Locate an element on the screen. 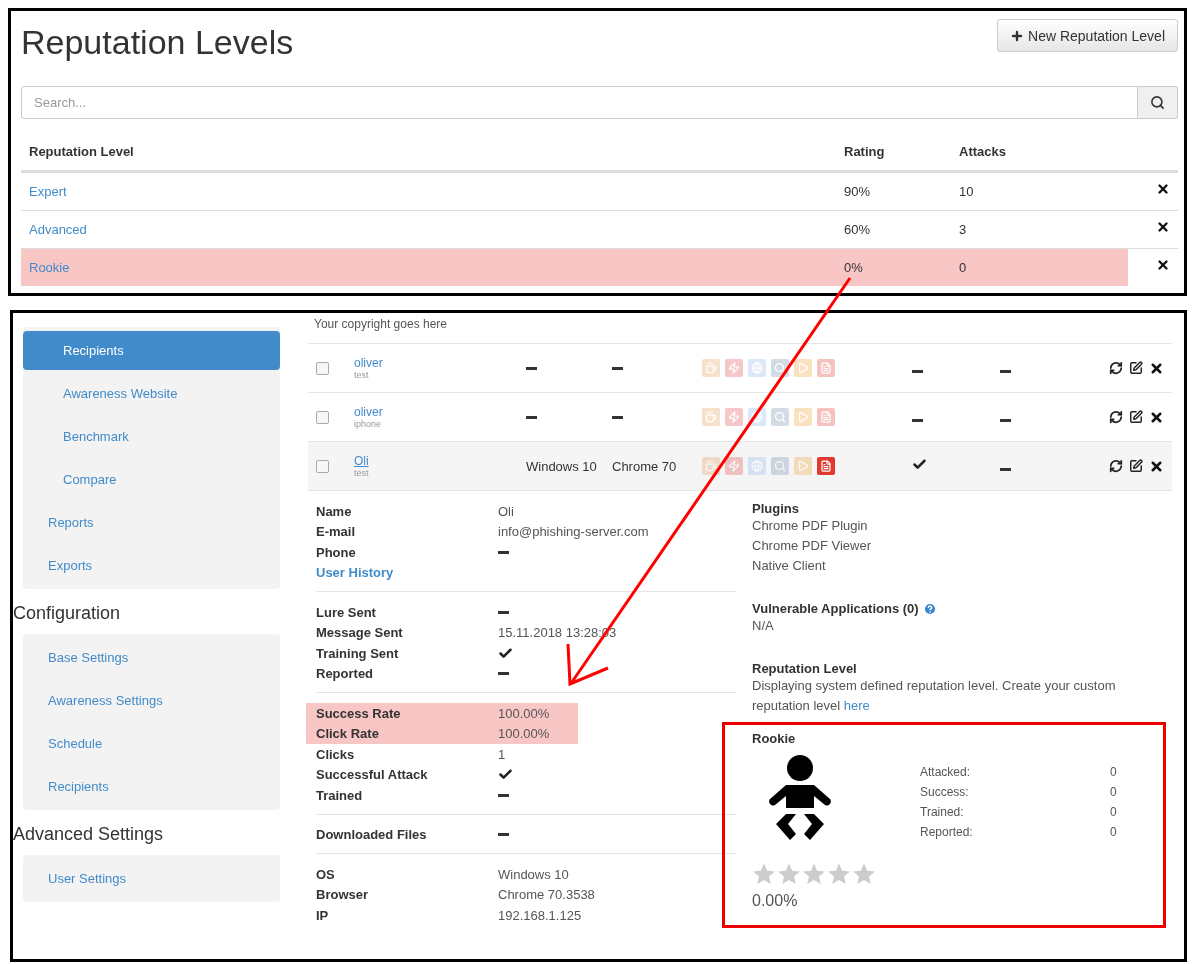 The height and width of the screenshot is (964, 1195). detail-label: Phone is located at coordinates (336, 552).